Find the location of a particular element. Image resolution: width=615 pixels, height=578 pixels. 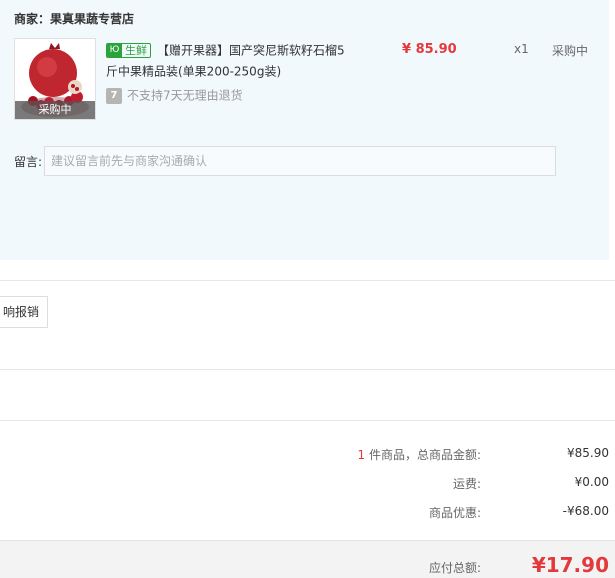

items-total-value: ¥85.90 is located at coordinates (588, 453).